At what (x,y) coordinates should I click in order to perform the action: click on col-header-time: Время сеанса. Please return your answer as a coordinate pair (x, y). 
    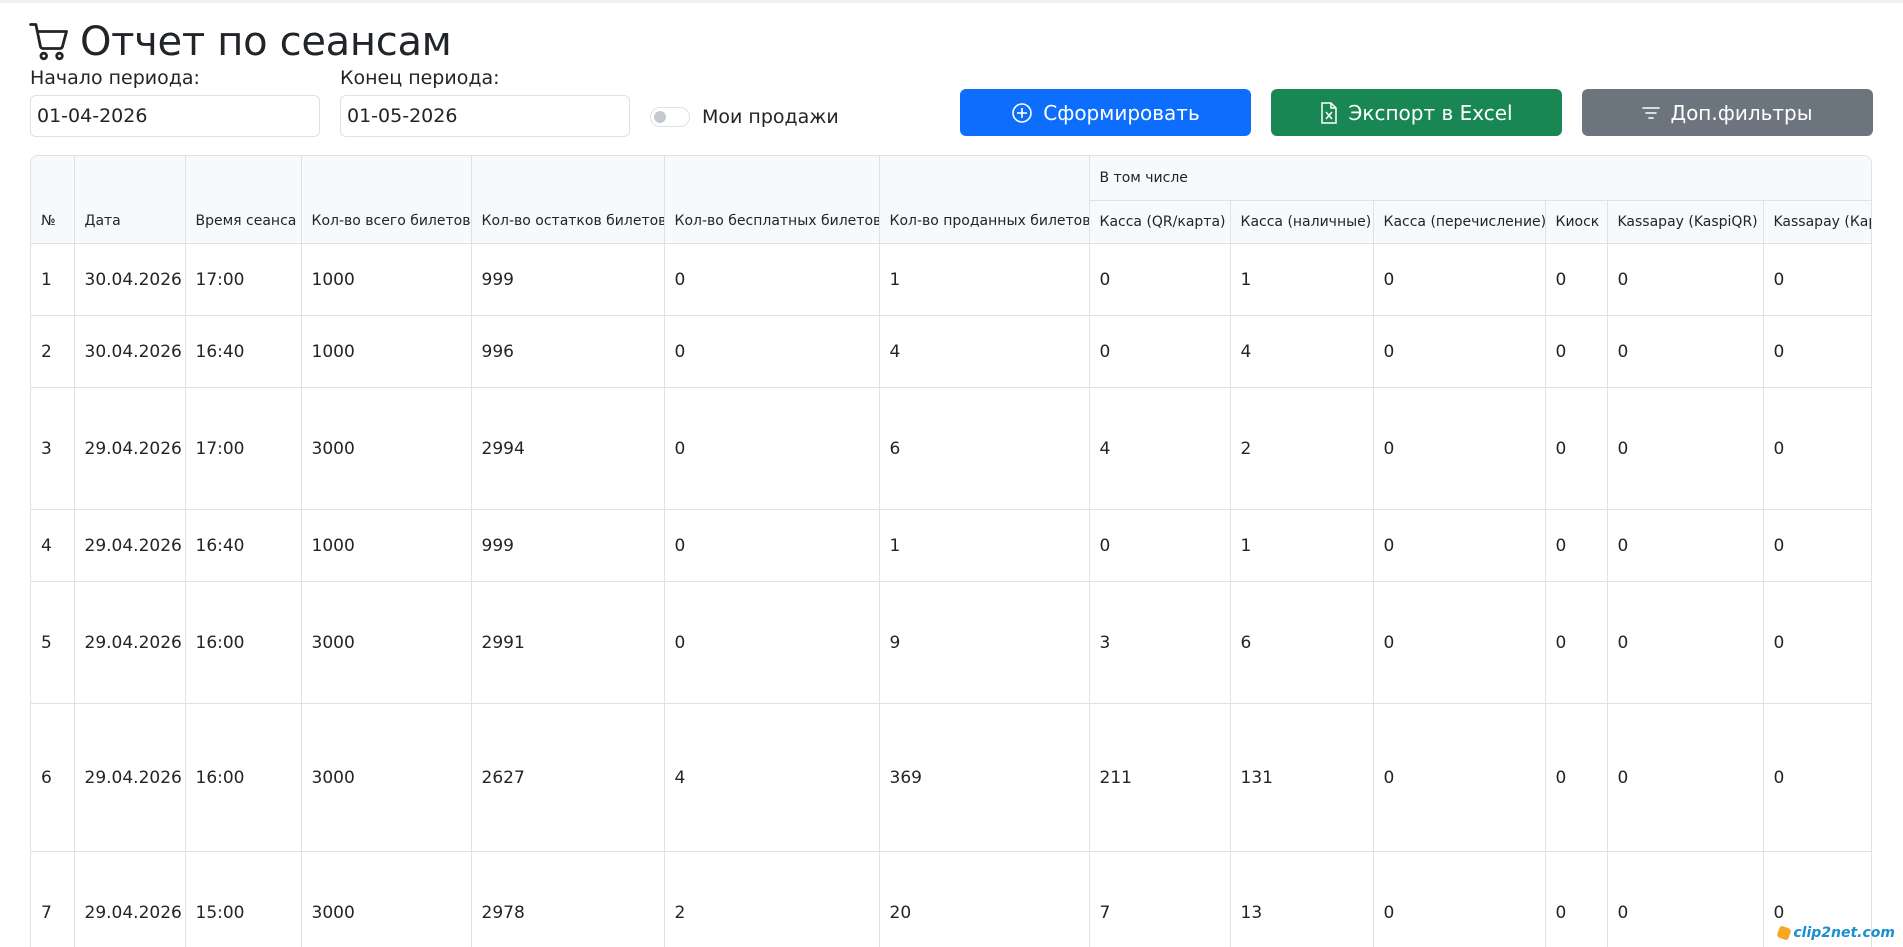
    Looking at the image, I should click on (243, 200).